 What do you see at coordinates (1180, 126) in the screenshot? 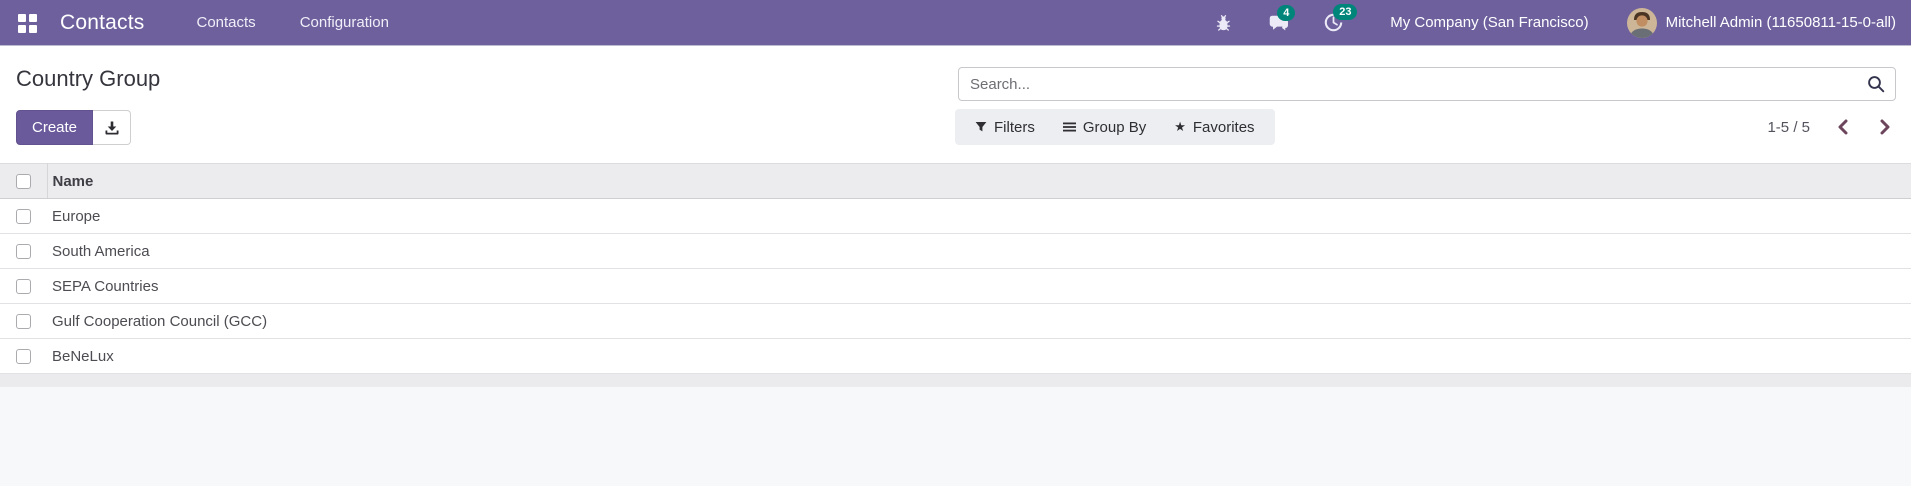
I see `favorites-star-icon: ★` at bounding box center [1180, 126].